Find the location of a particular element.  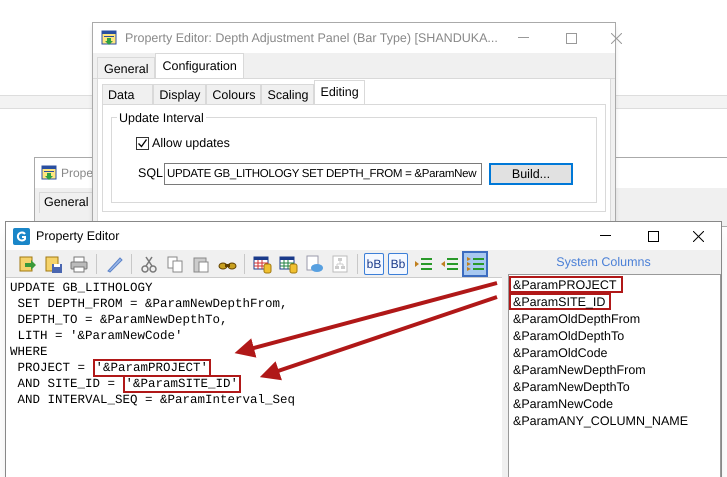

window-title: Prope is located at coordinates (77, 173).